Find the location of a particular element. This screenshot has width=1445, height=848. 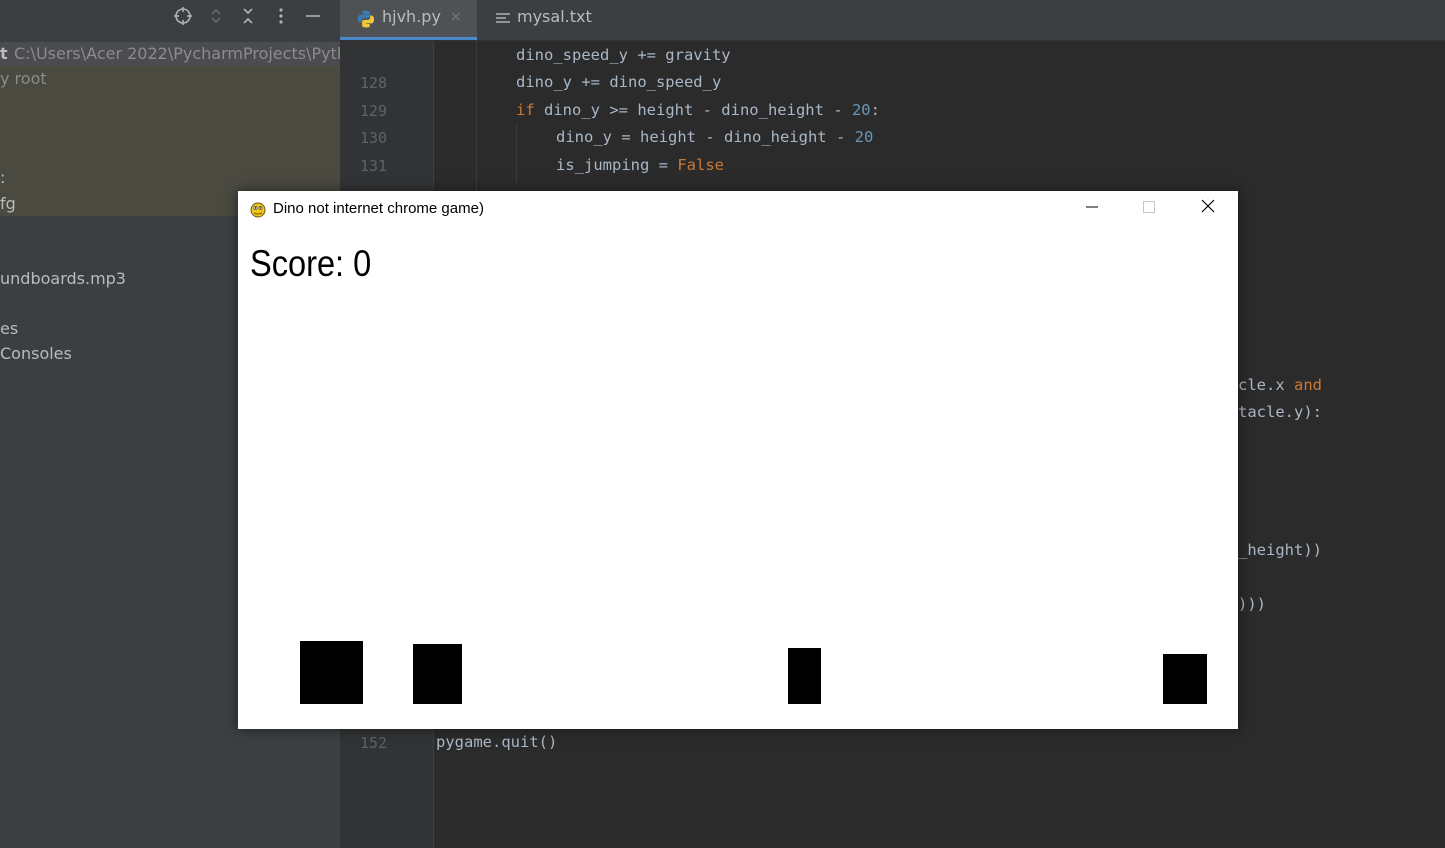

line-number: 130 is located at coordinates (374, 138).